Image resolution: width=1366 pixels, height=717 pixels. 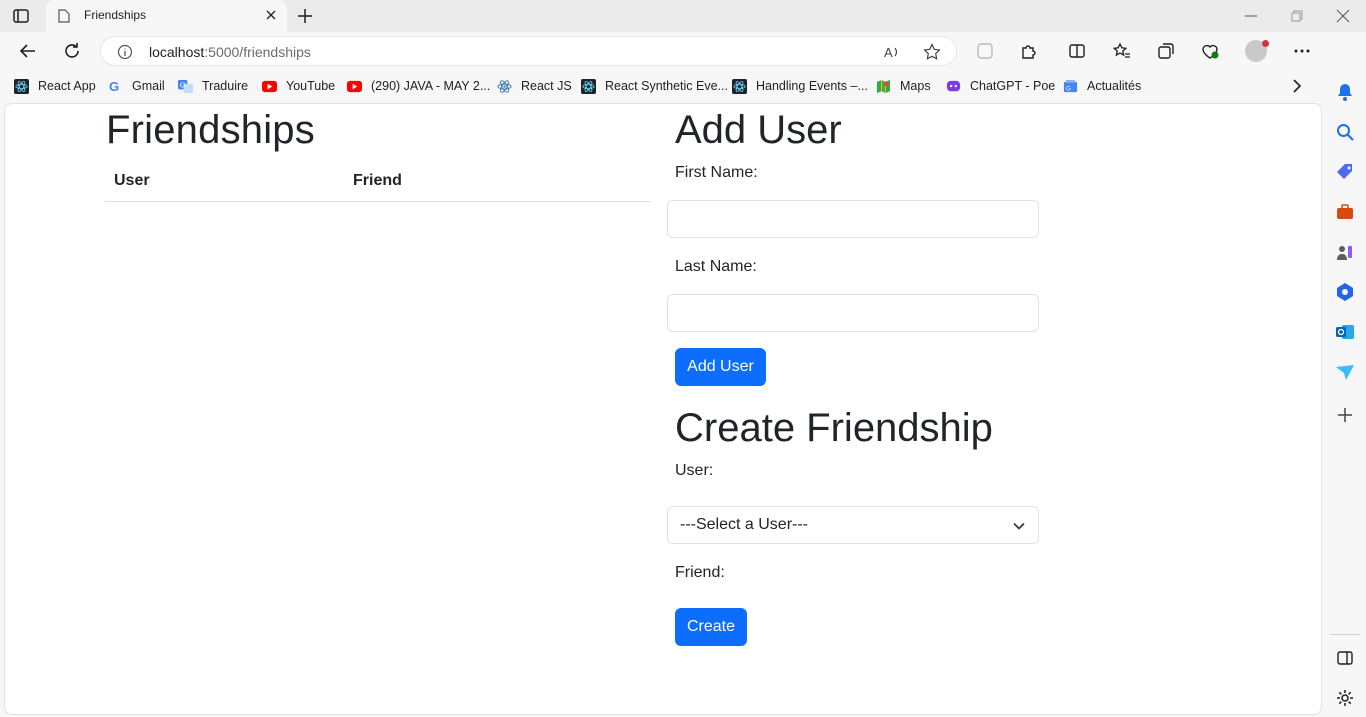 I want to click on add-user-heading: Add User, so click(x=758, y=130).